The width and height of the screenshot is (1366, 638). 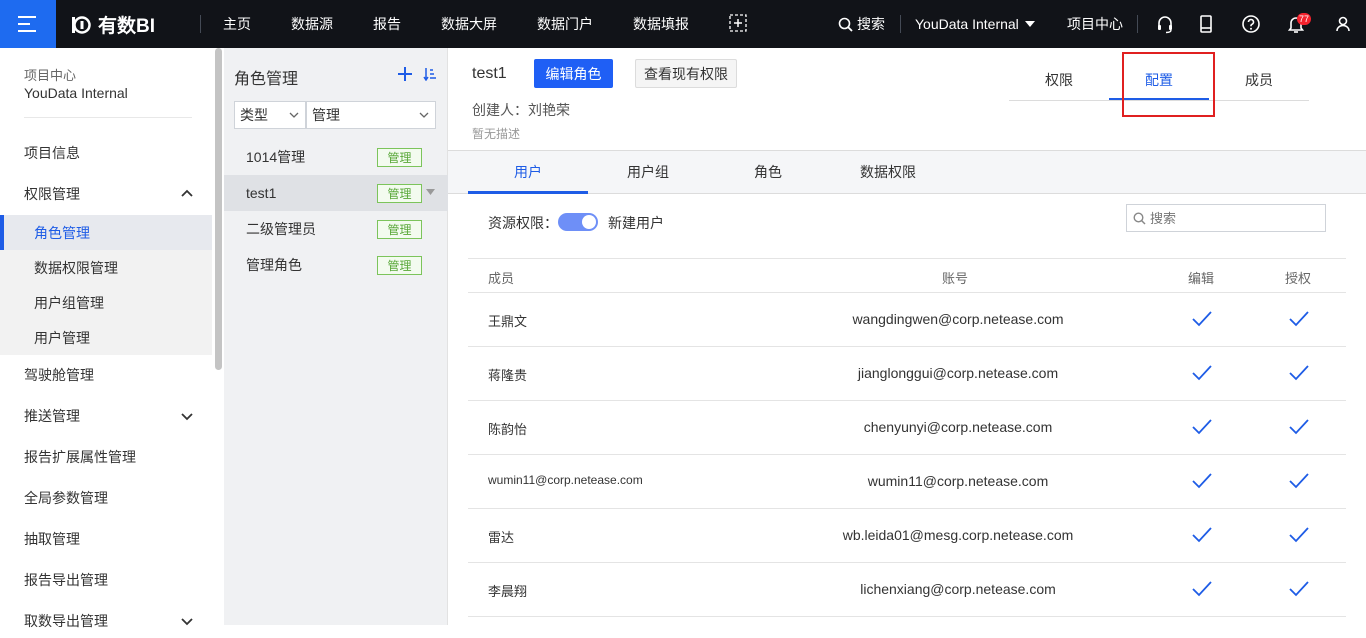 What do you see at coordinates (1201, 278) in the screenshot?
I see `column-header-edit: 编辑` at bounding box center [1201, 278].